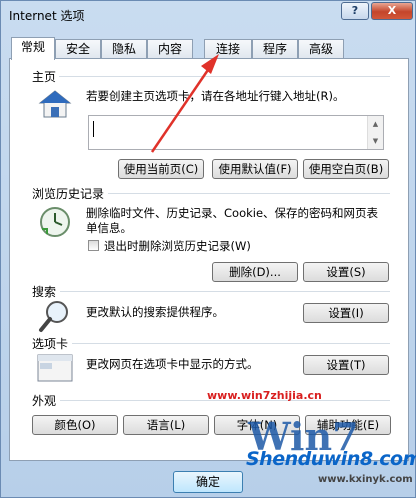 Image resolution: width=416 pixels, height=498 pixels. What do you see at coordinates (346, 272) in the screenshot?
I see `history-settings-button: 设置(S)` at bounding box center [346, 272].